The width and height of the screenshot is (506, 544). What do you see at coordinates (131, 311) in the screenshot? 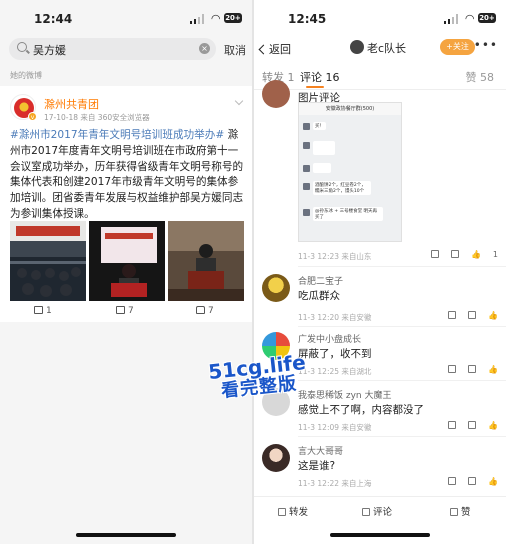
I see `comment-count: 7` at bounding box center [131, 311].